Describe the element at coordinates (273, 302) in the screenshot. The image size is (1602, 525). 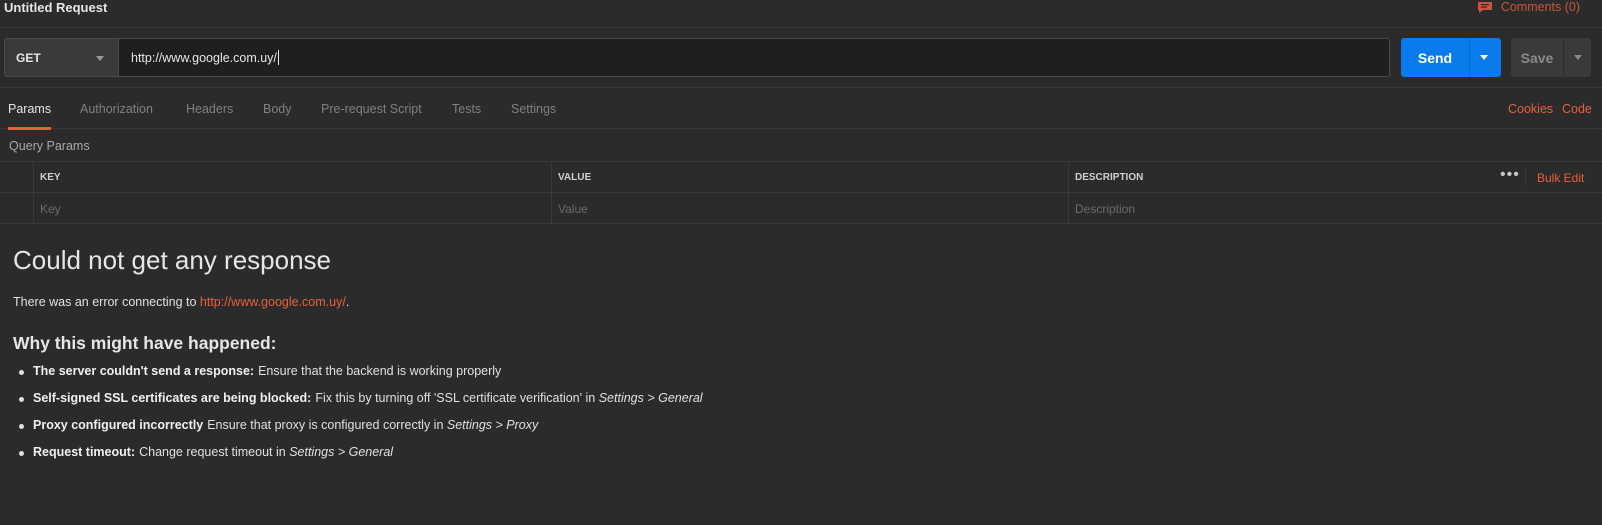
I see `error-url-link: http://www.google.com.uy/` at that location.